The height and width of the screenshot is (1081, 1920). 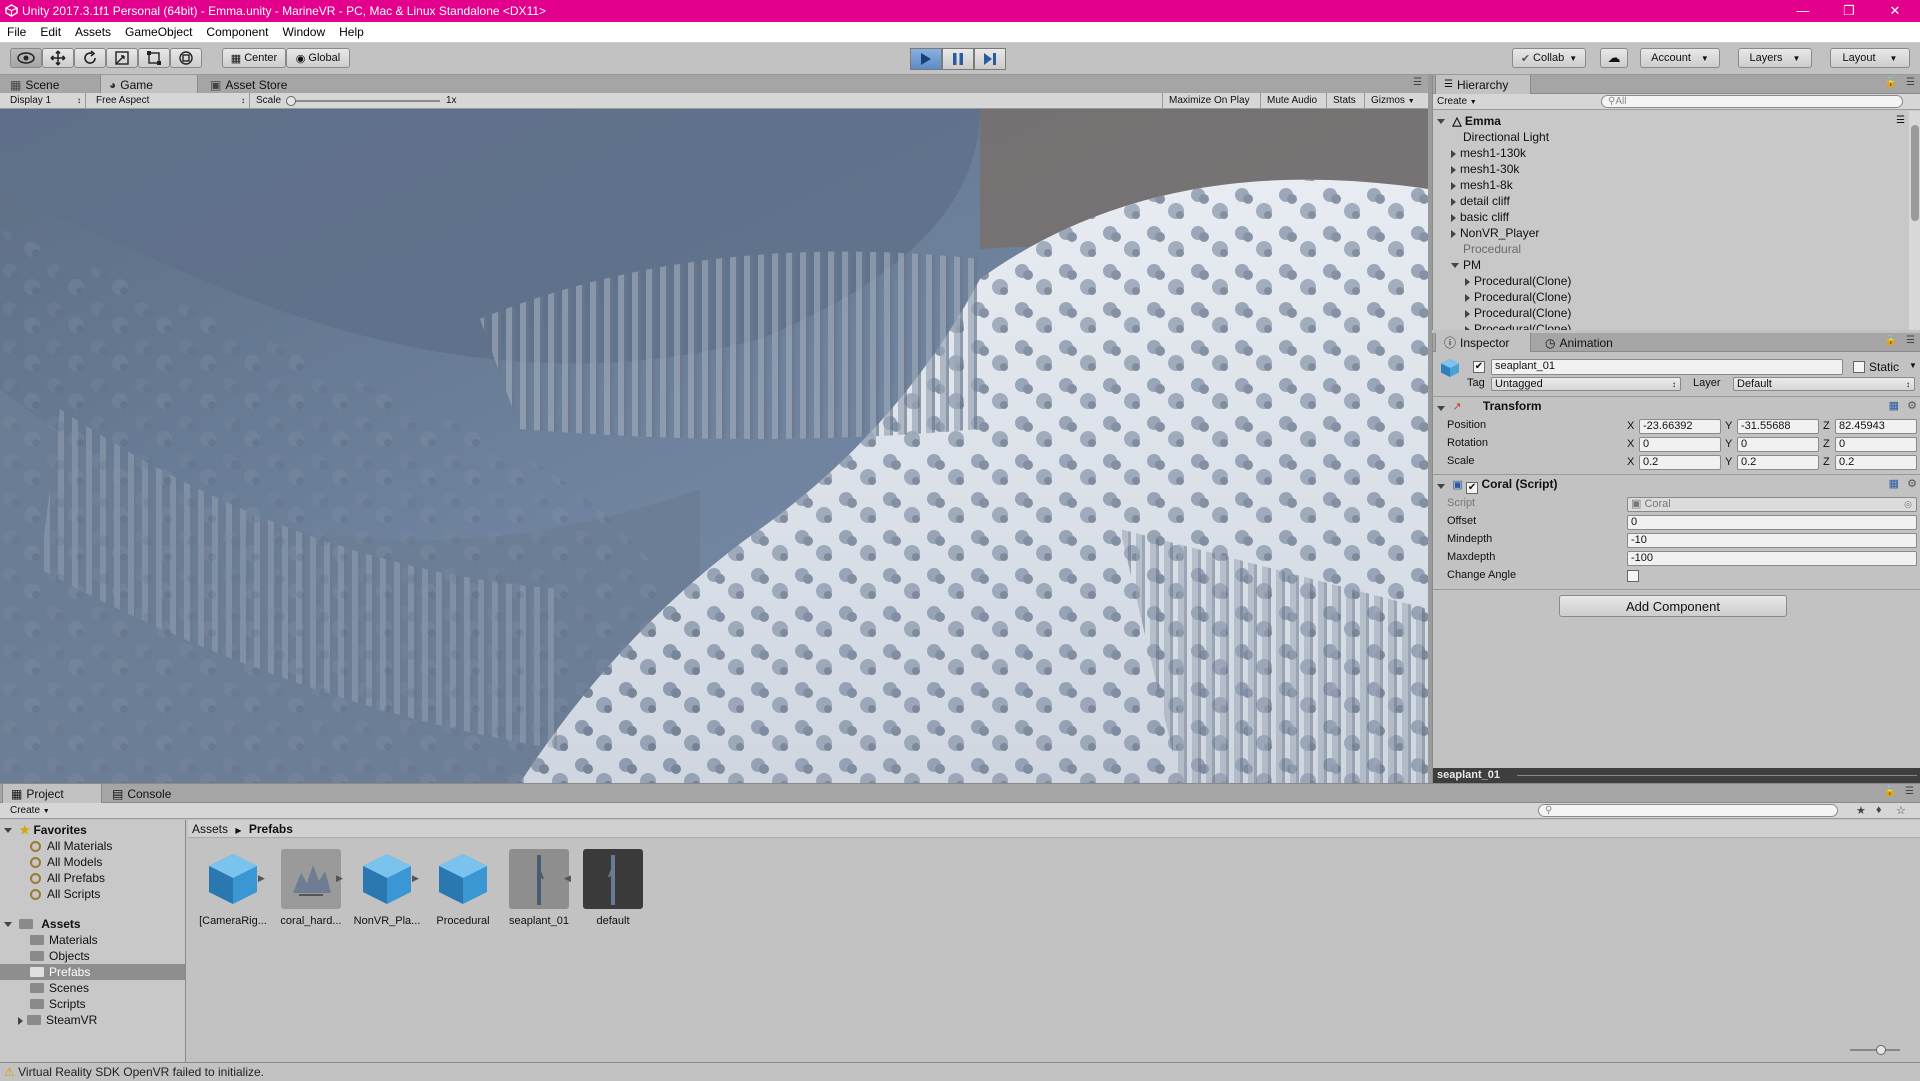 What do you see at coordinates (1775, 58) in the screenshot?
I see `layers-dropdown: Layers ▼` at bounding box center [1775, 58].